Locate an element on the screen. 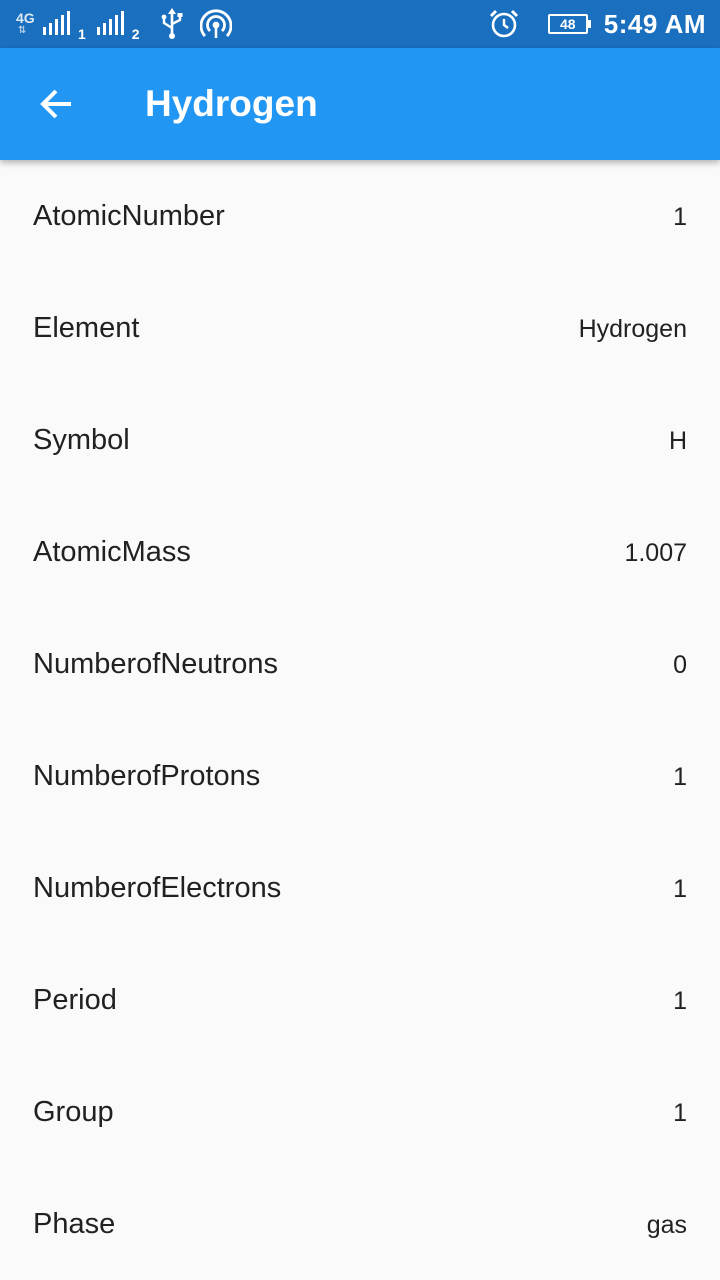 This screenshot has width=720, height=1280. status-left: 4G ⇅ 1 2 is located at coordinates (124, 24).